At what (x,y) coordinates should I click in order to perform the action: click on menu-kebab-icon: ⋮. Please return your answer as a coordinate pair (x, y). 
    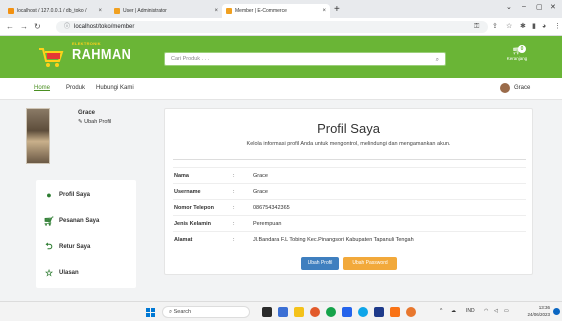
    Looking at the image, I should click on (557, 27).